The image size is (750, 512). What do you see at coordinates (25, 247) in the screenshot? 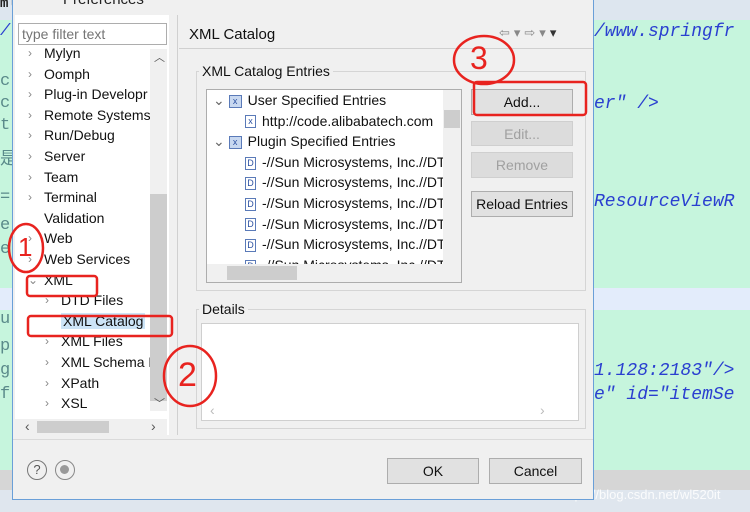
I see `annotation-mark-1: 1` at bounding box center [25, 247].